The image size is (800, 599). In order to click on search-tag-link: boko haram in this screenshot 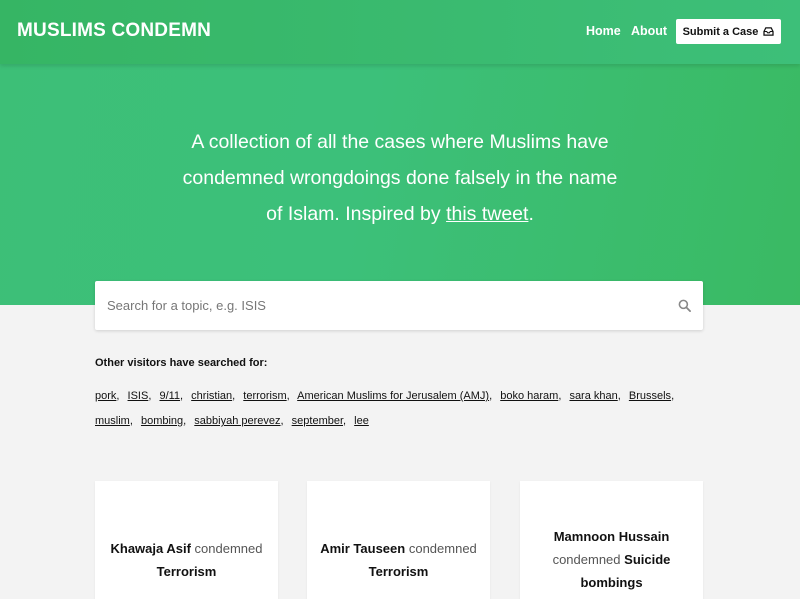, I will do `click(529, 396)`.